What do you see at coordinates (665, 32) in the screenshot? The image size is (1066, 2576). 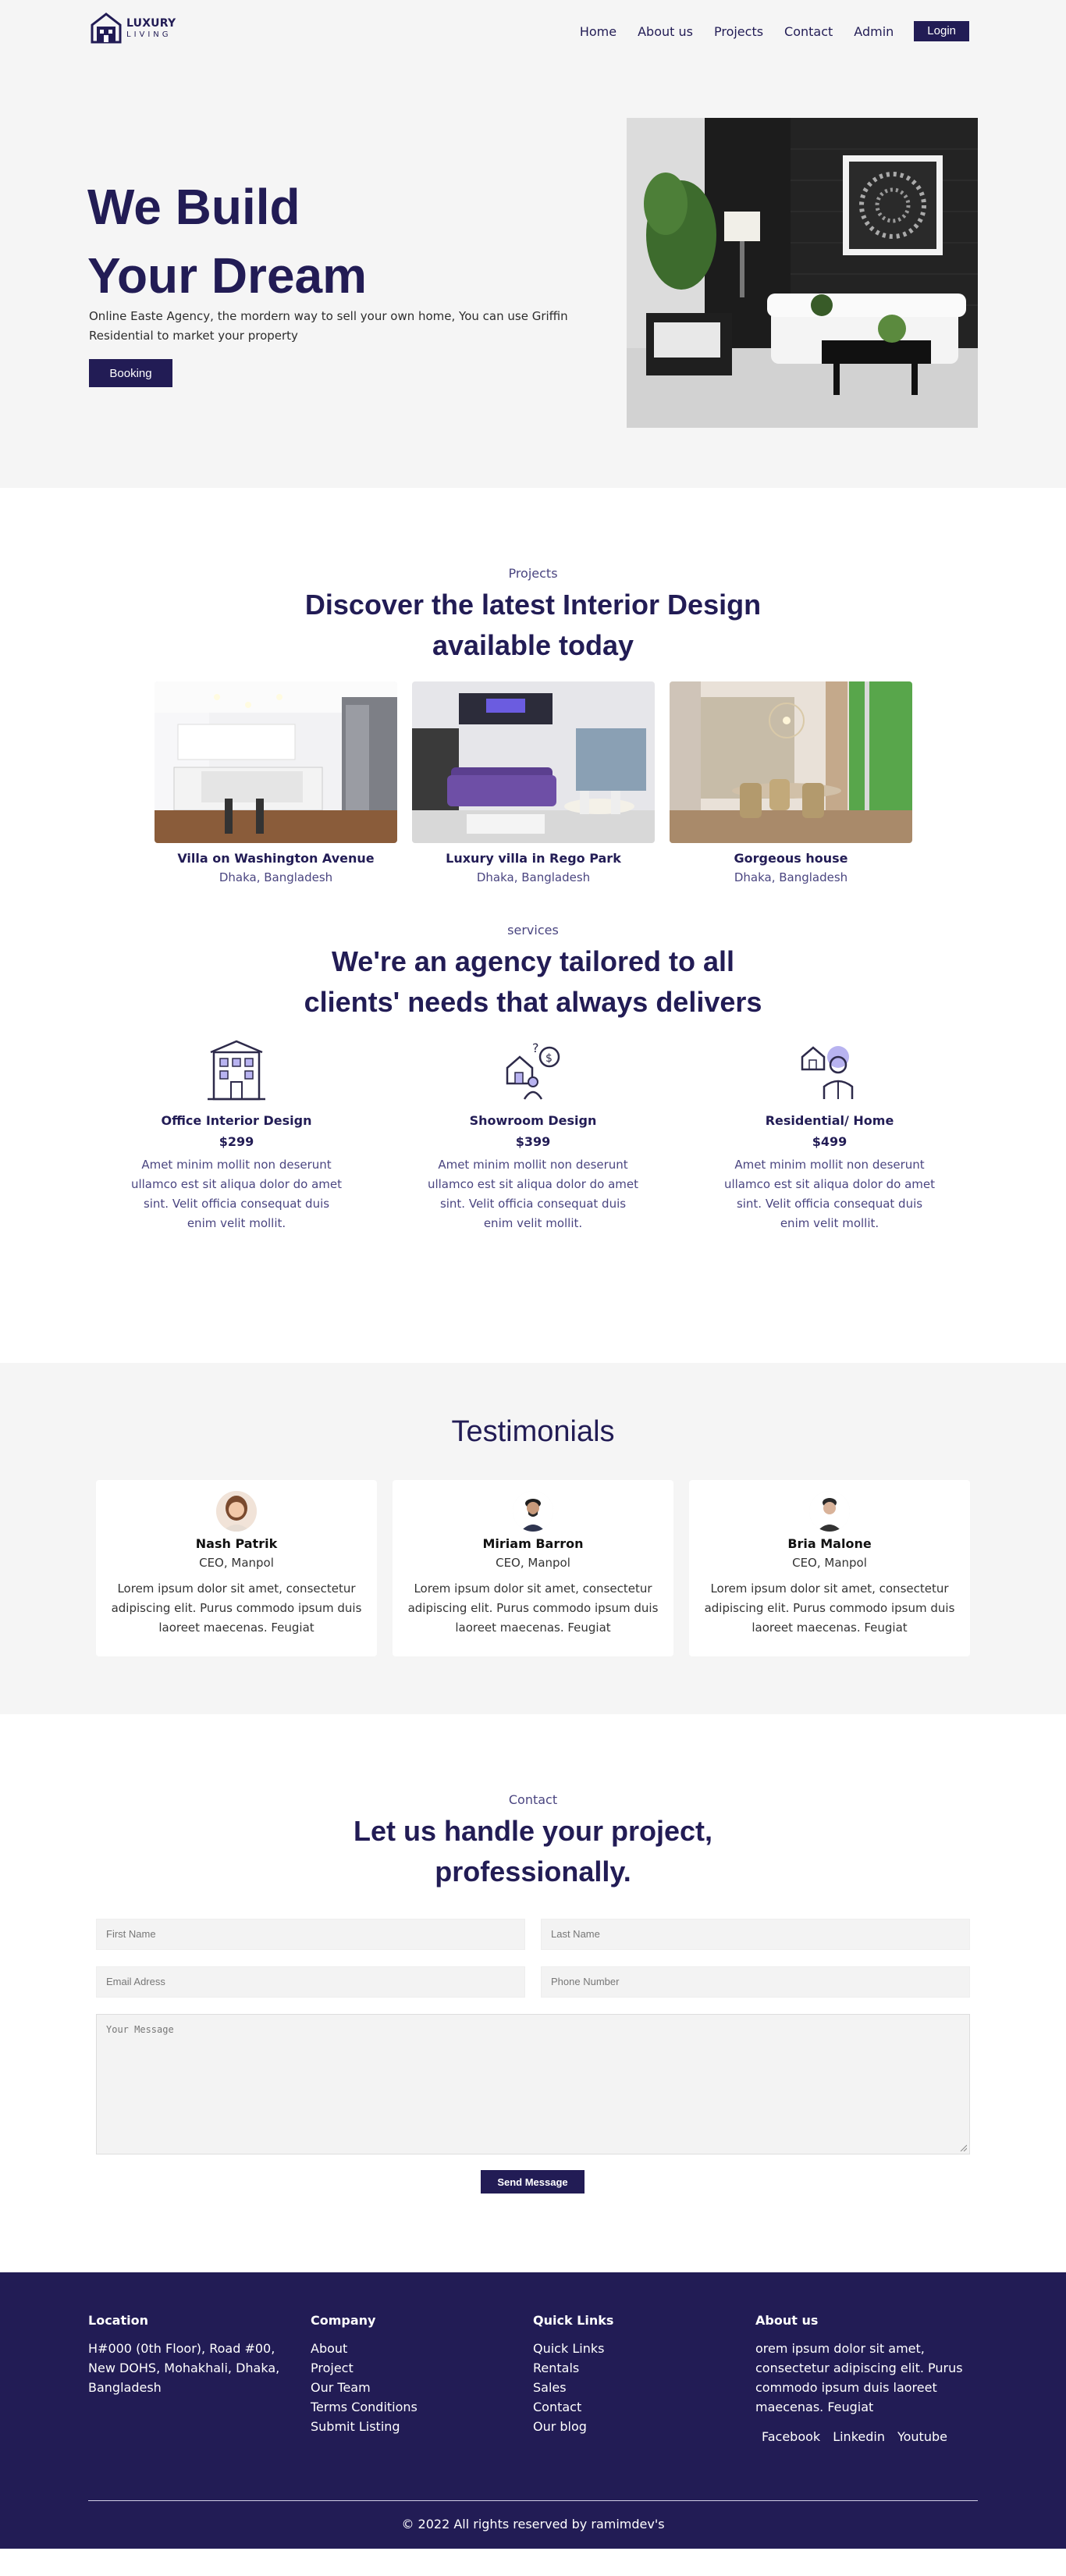 I see `nav-link-about: About us` at bounding box center [665, 32].